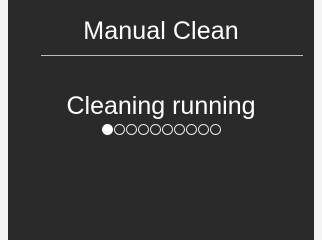  What do you see at coordinates (161, 31) in the screenshot?
I see `screen-title: Manual Clean` at bounding box center [161, 31].